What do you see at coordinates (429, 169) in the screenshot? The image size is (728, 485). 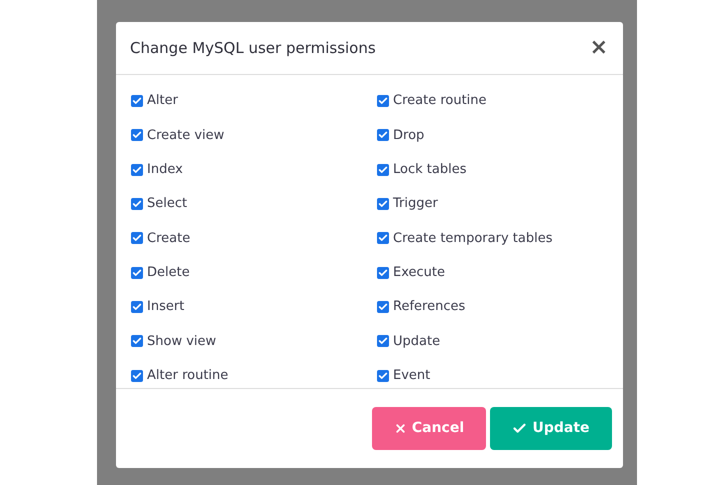 I see `permission-label: Lock tables` at bounding box center [429, 169].